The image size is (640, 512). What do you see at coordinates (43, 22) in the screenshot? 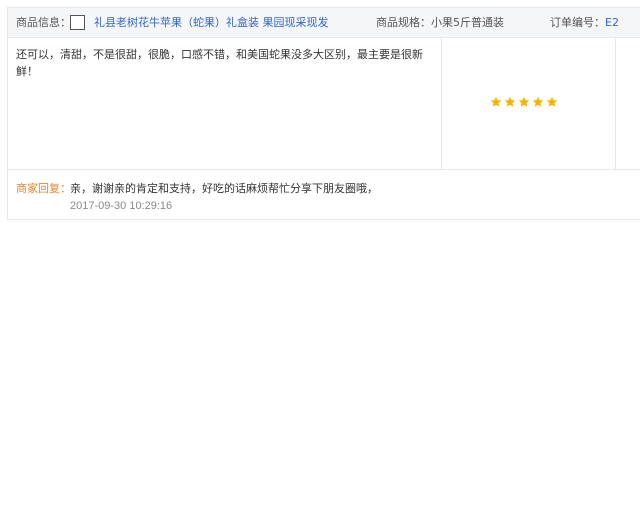
I see `product-info-label: 商品信息：` at bounding box center [43, 22].